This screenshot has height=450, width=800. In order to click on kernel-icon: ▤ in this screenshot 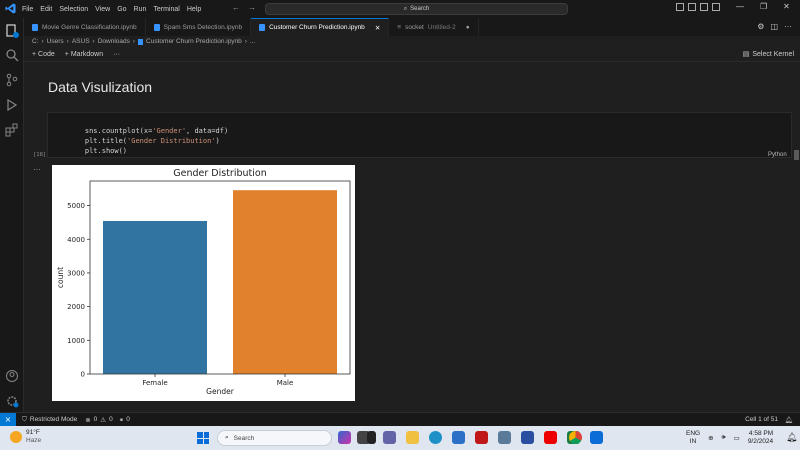, I will do `click(746, 54)`.